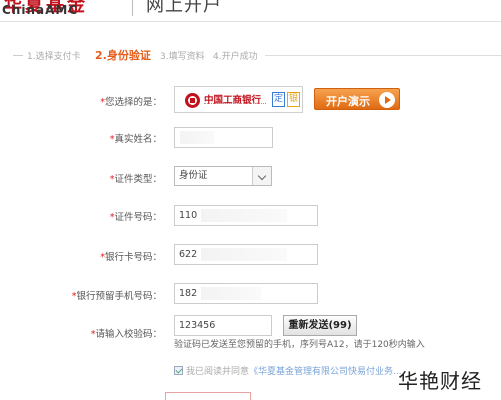  Describe the element at coordinates (235, 104) in the screenshot. I see `bank-subtitle-line` at that location.